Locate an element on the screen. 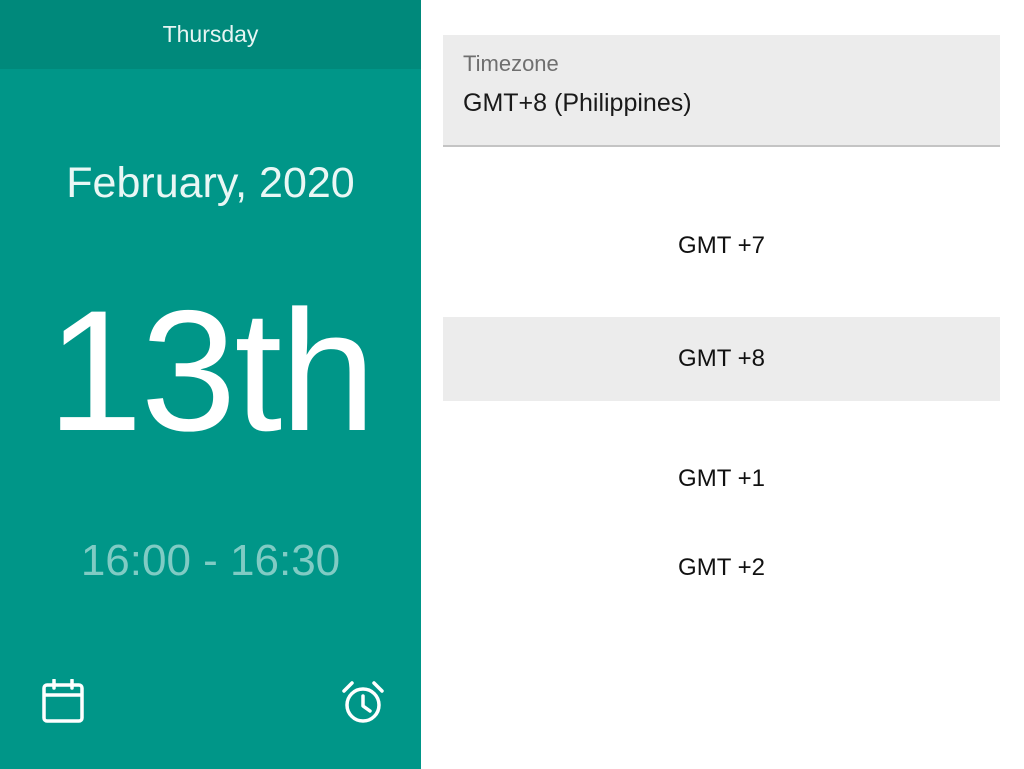  calendar-button is located at coordinates (63, 702).